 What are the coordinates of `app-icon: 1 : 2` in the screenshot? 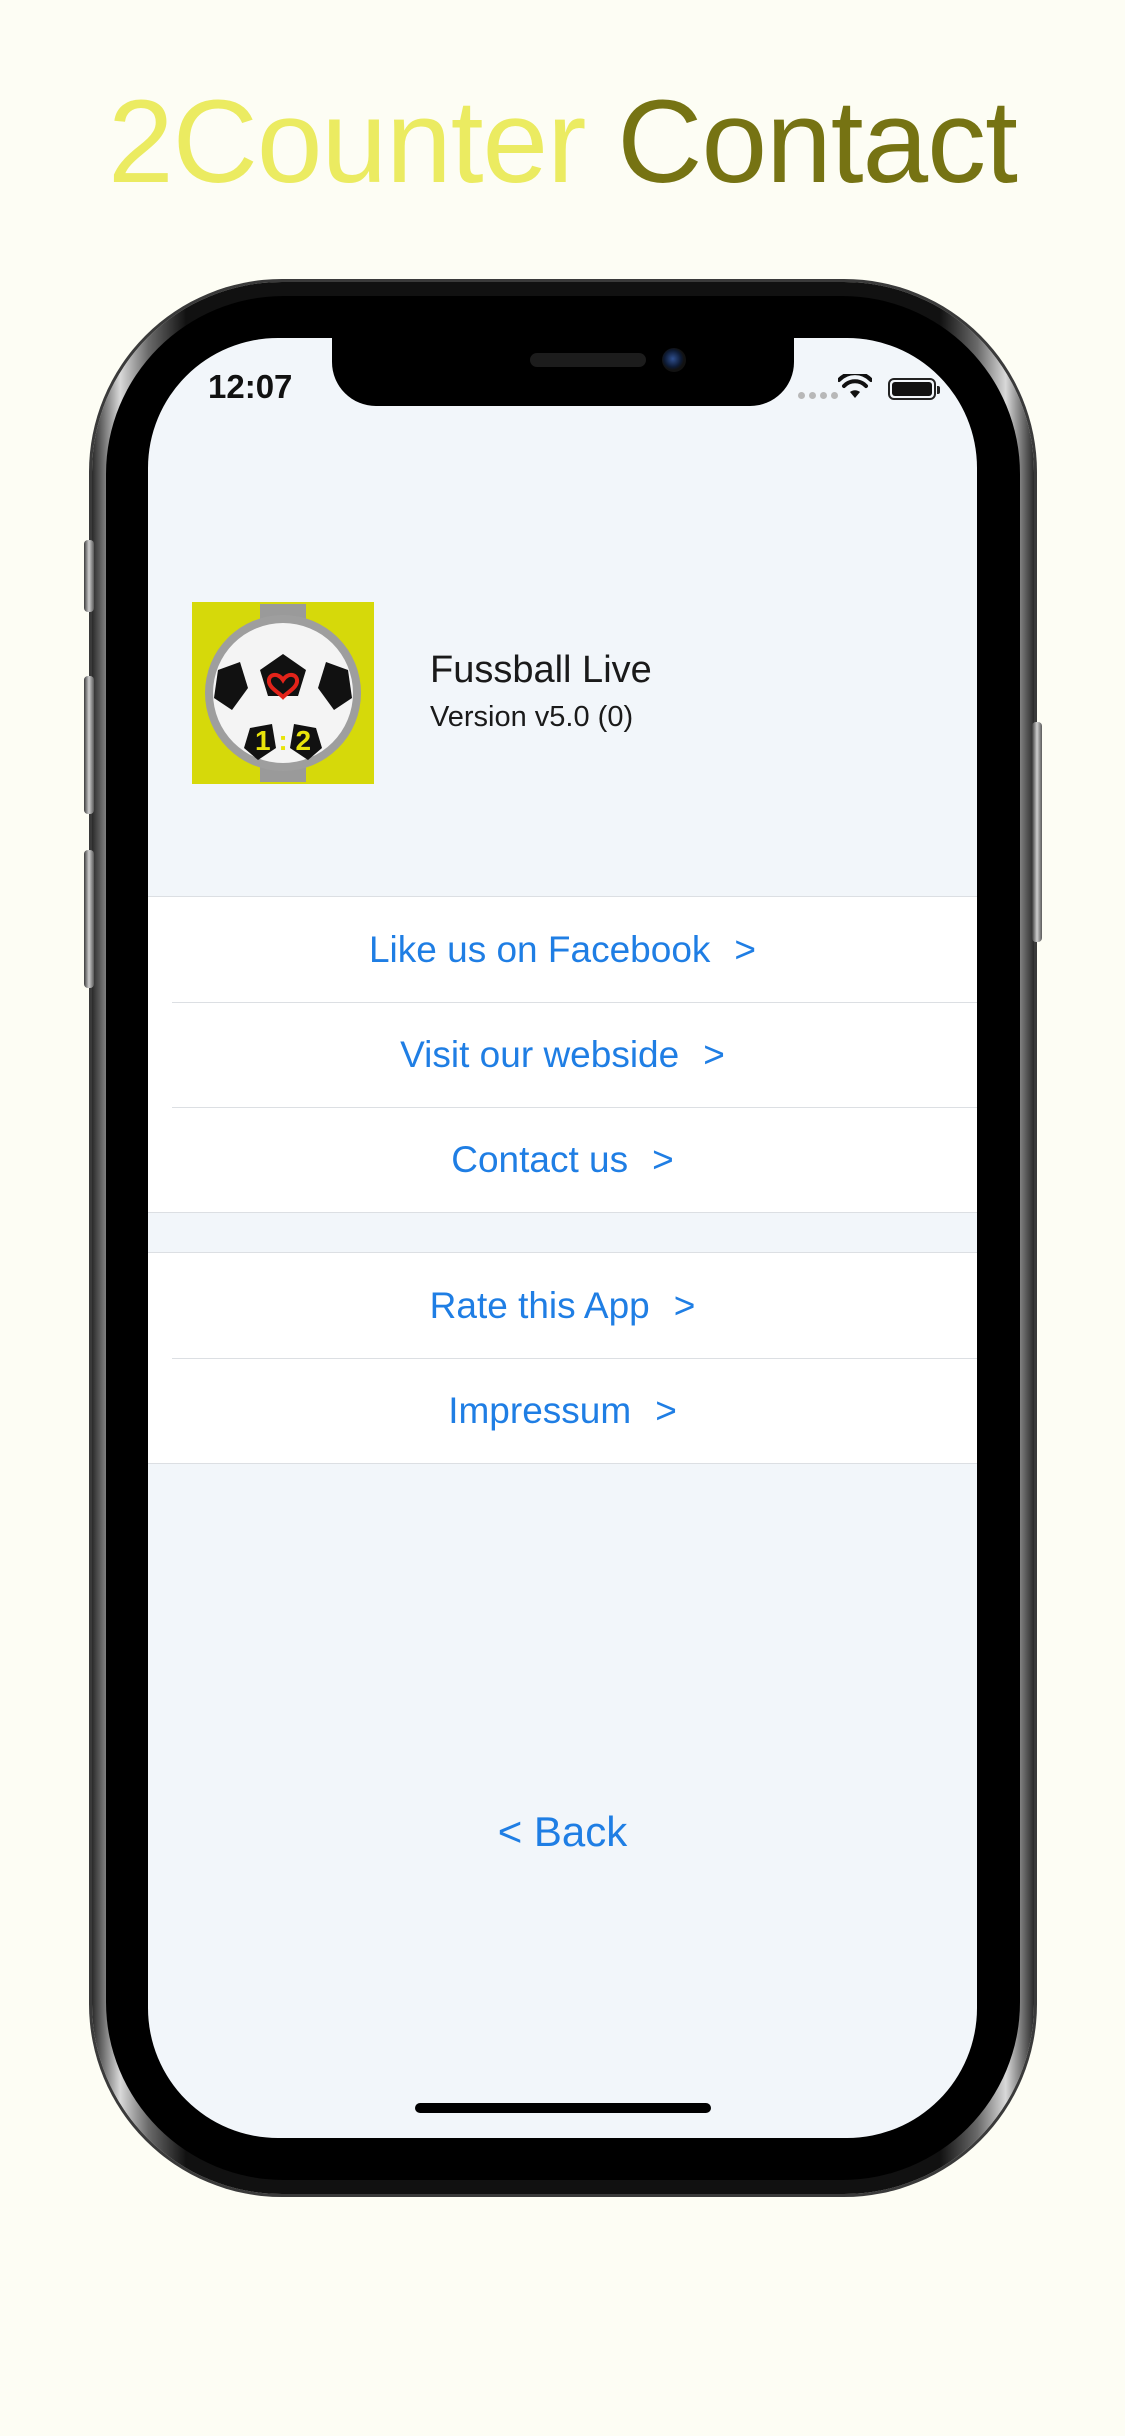 It's located at (283, 693).